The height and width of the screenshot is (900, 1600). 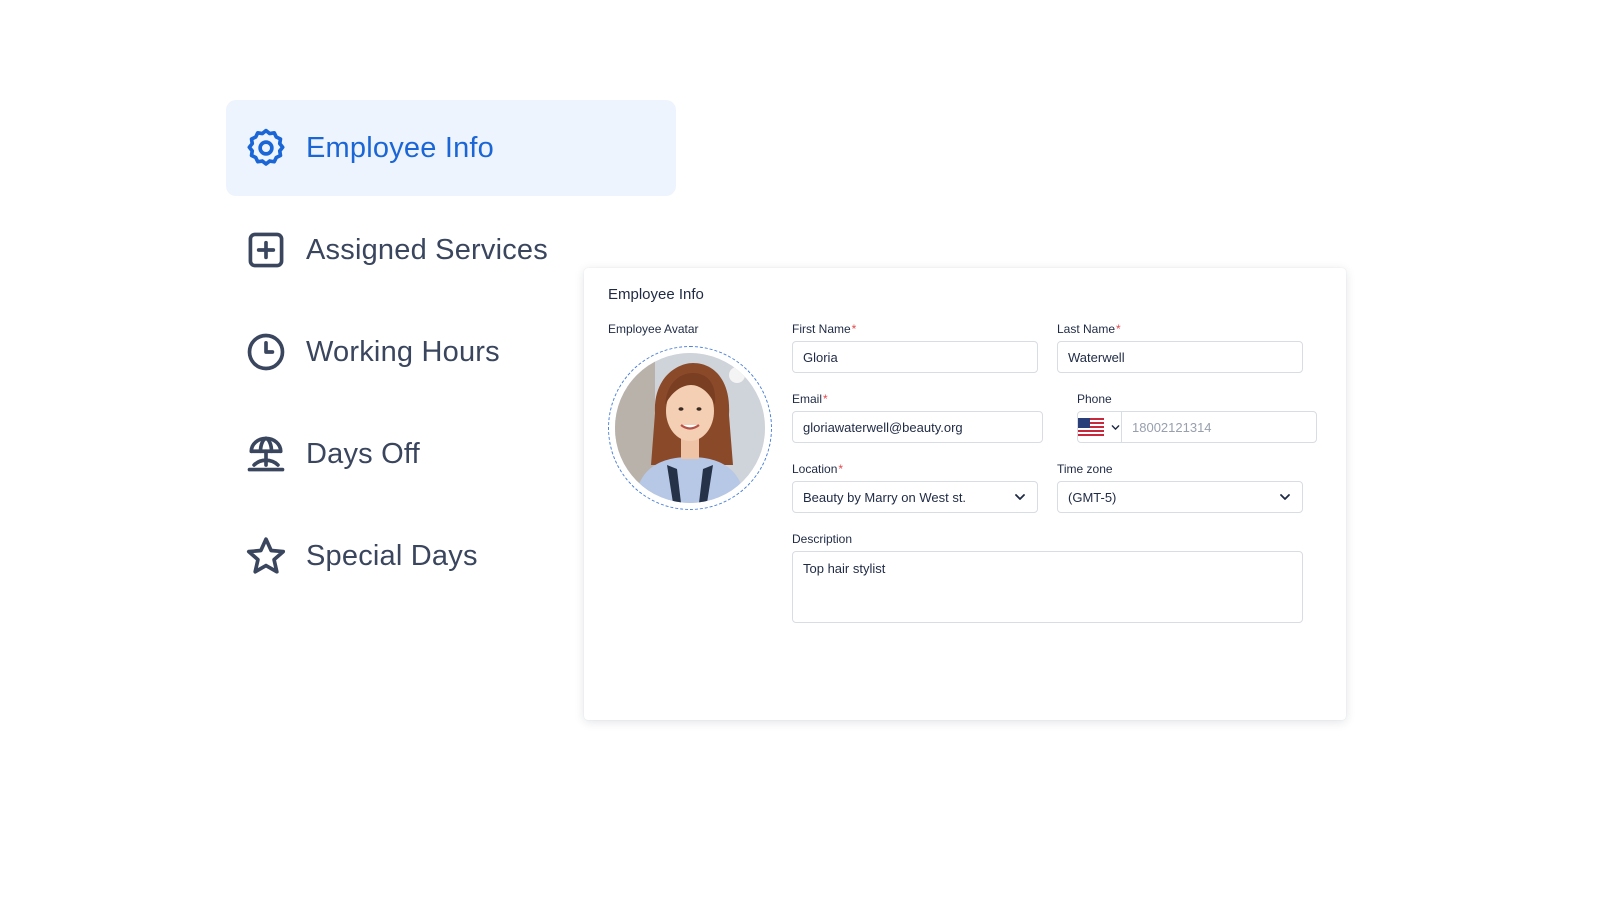 What do you see at coordinates (1180, 497) in the screenshot?
I see `timezone-select: (GMT-5)` at bounding box center [1180, 497].